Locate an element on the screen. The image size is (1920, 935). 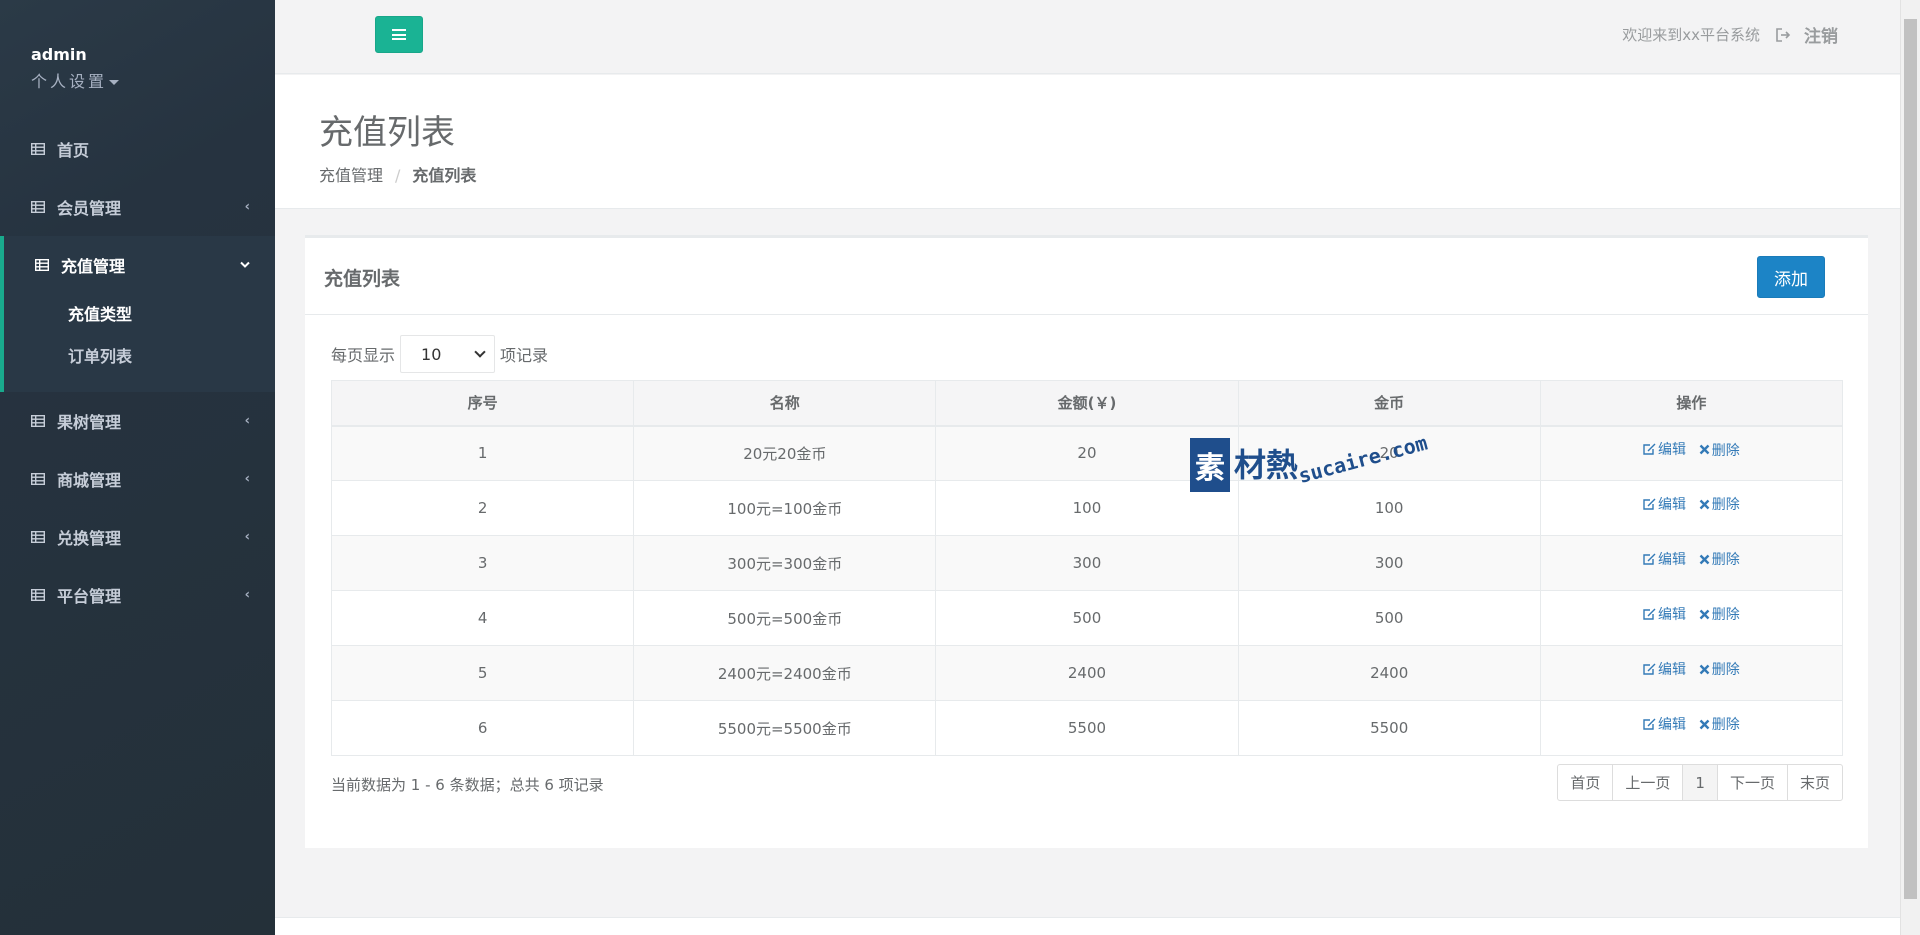
cell-coins: 300 is located at coordinates (1389, 563).